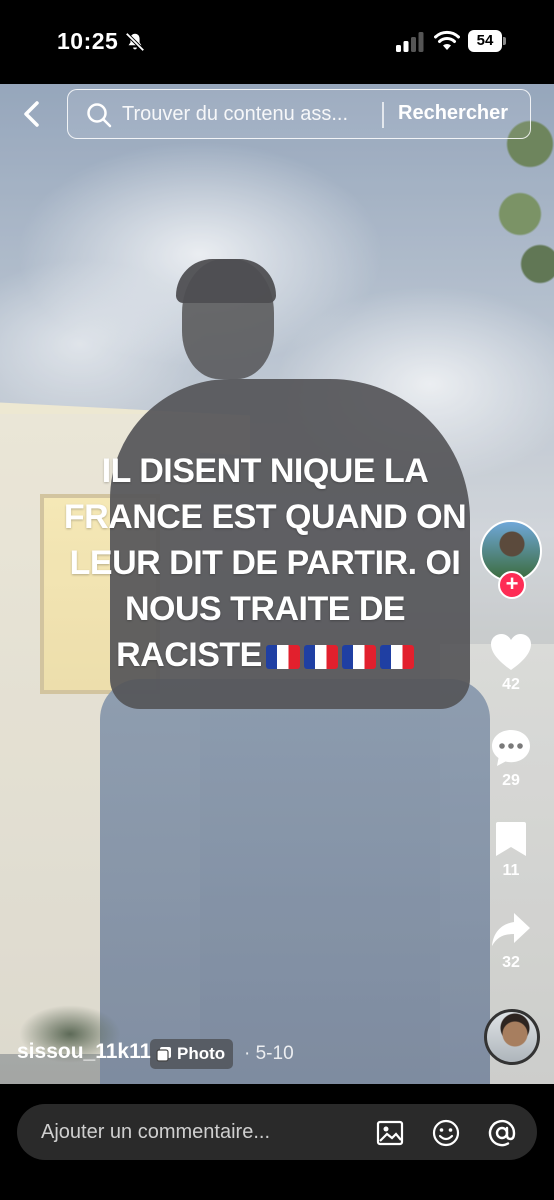 This screenshot has width=554, height=1200. What do you see at coordinates (265, 517) in the screenshot?
I see `caption-line: FRANCE EST QUAND ON` at bounding box center [265, 517].